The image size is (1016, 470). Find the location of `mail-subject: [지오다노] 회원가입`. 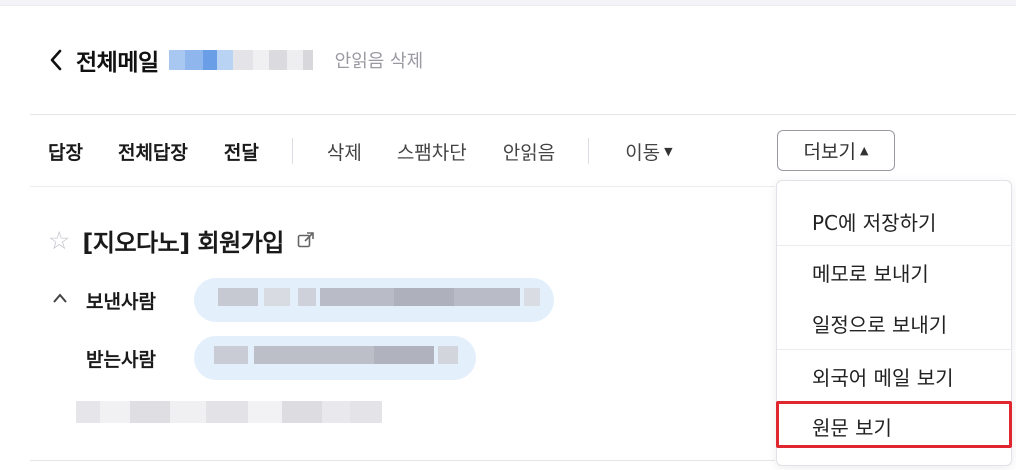

mail-subject: [지오다노] 회원가입 is located at coordinates (183, 242).